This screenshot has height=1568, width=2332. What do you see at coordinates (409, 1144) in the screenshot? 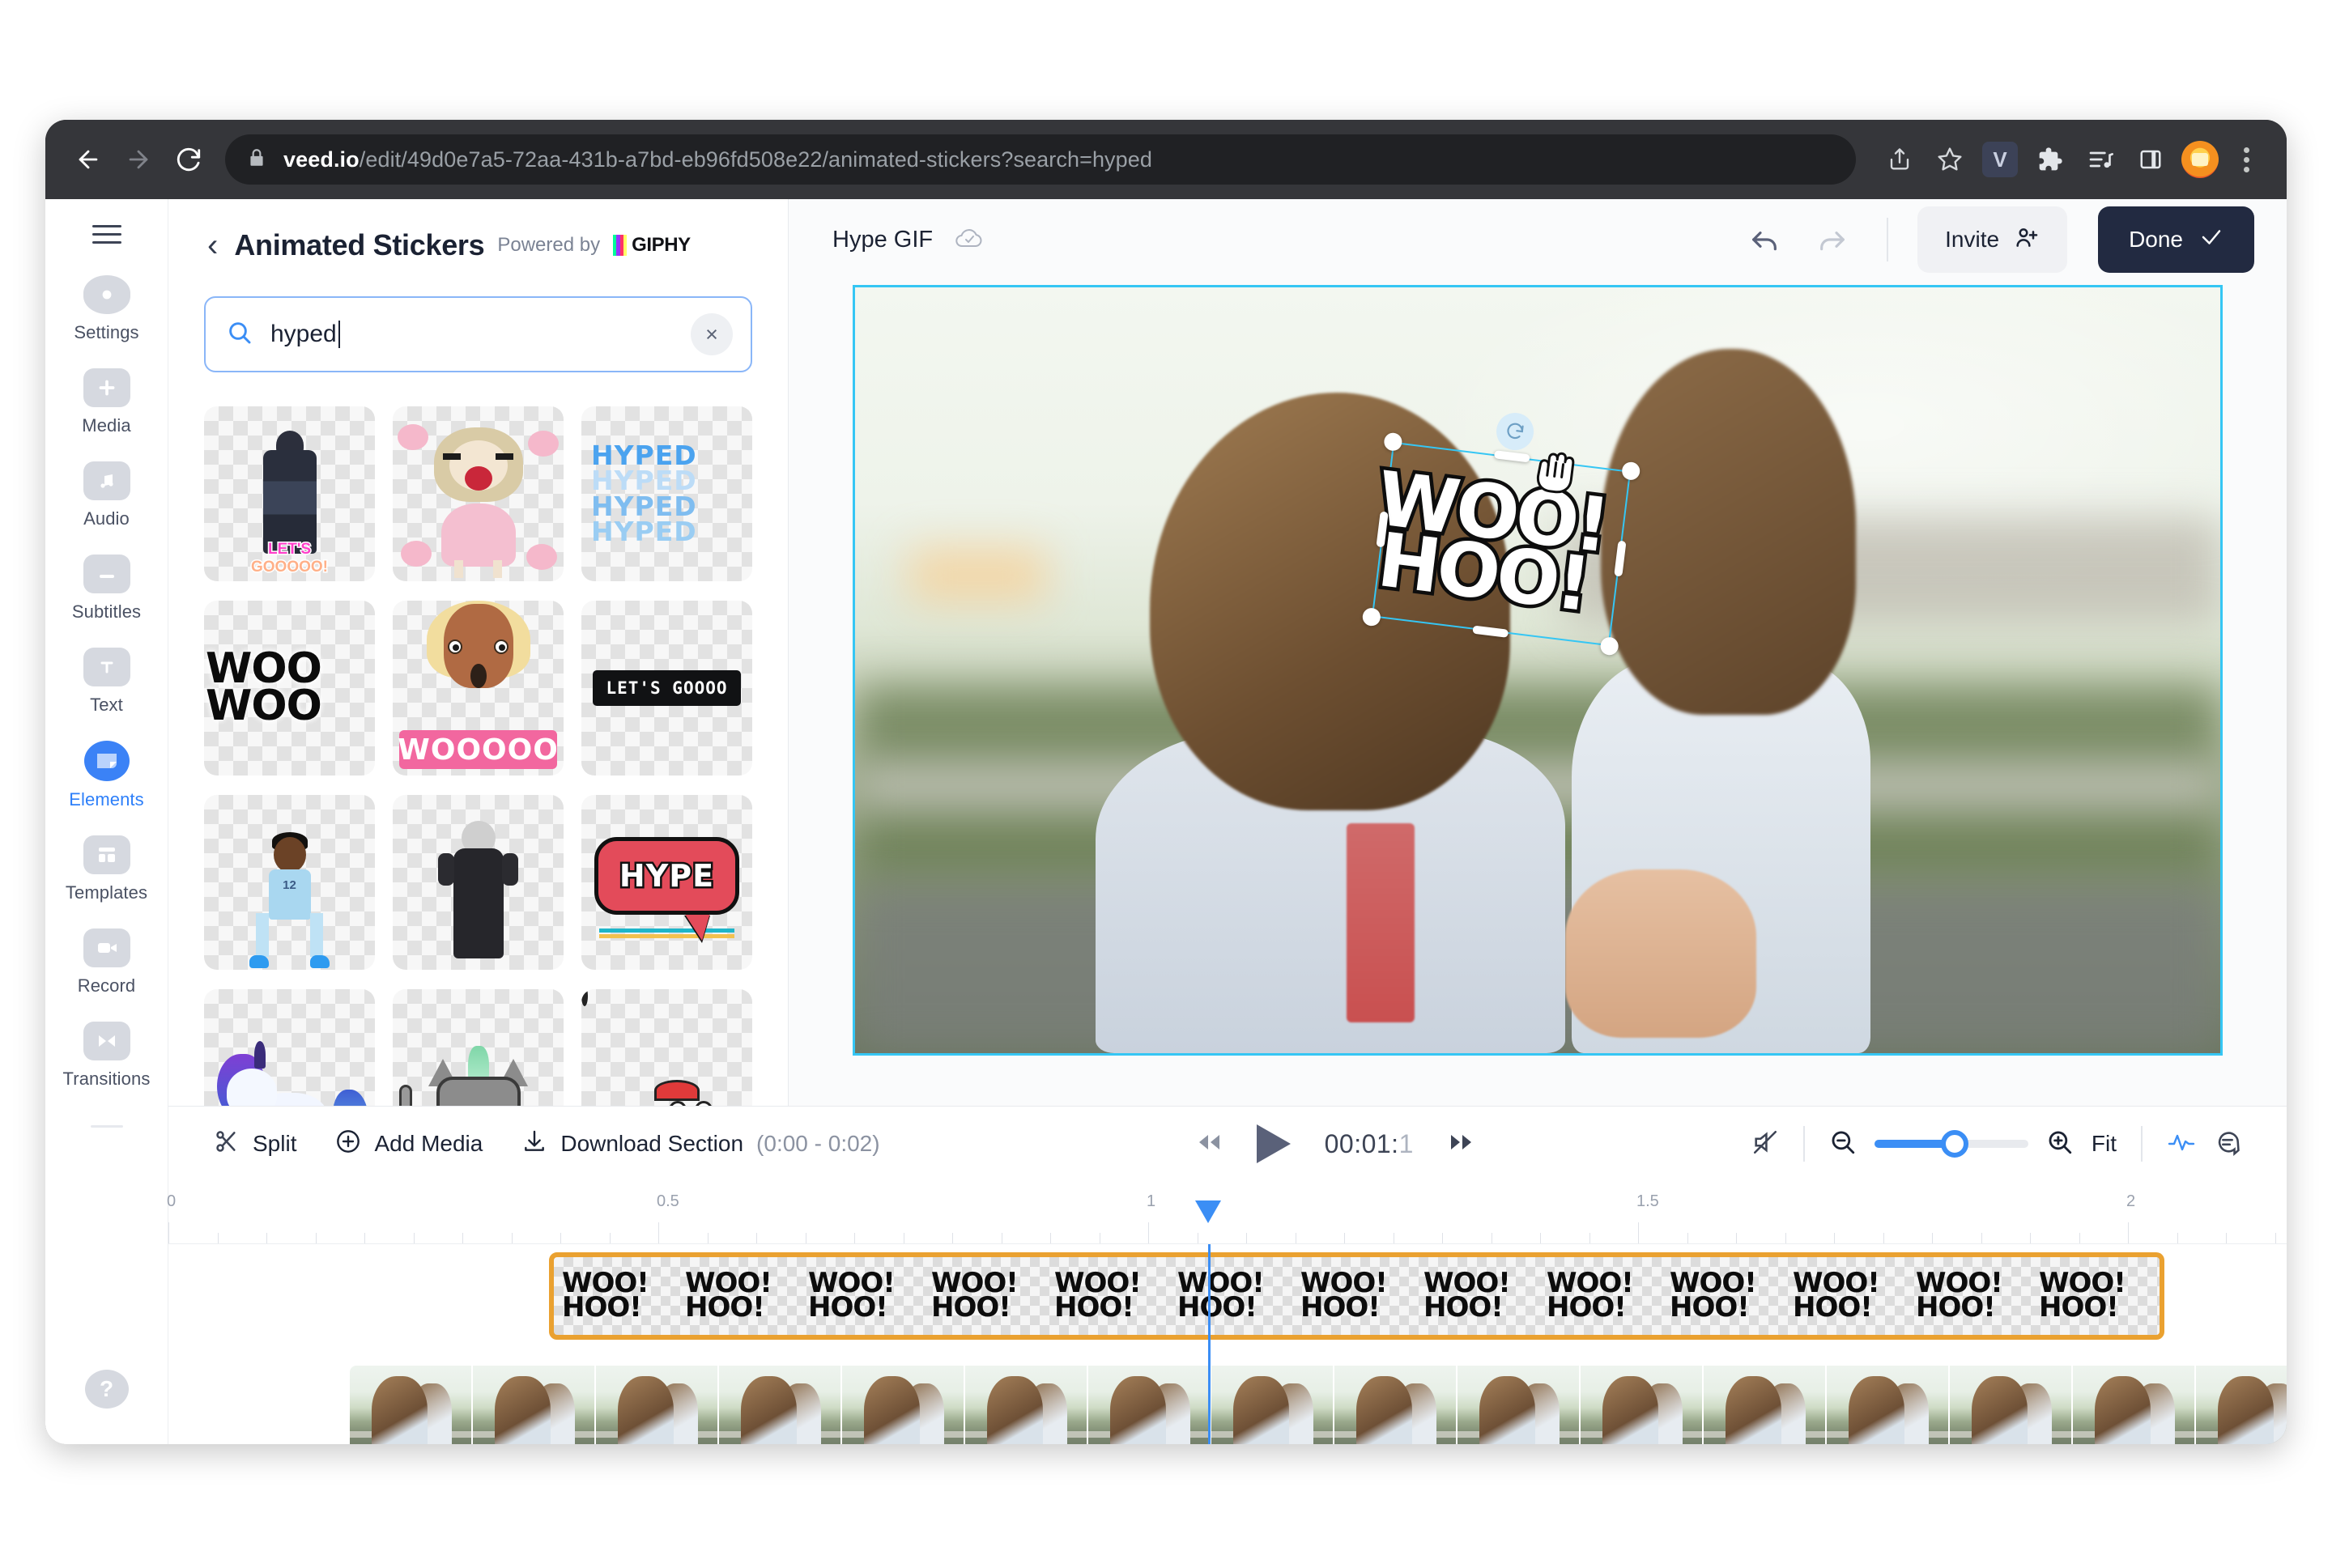
I see `add-media-button: Add Media` at bounding box center [409, 1144].